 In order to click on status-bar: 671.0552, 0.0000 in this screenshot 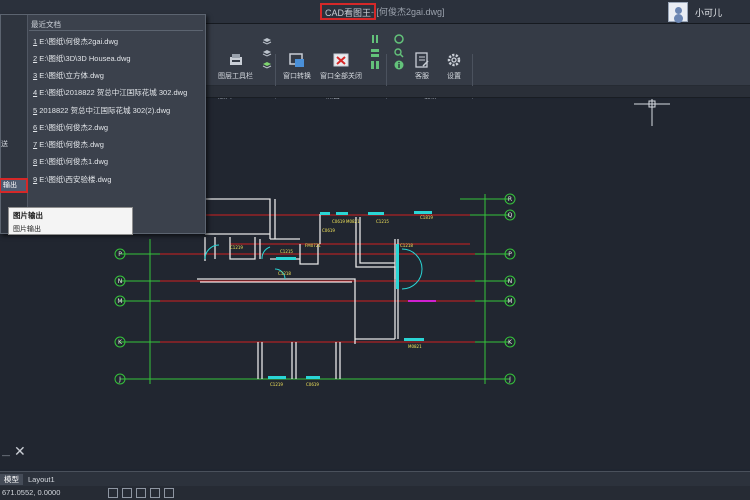, I will do `click(375, 493)`.